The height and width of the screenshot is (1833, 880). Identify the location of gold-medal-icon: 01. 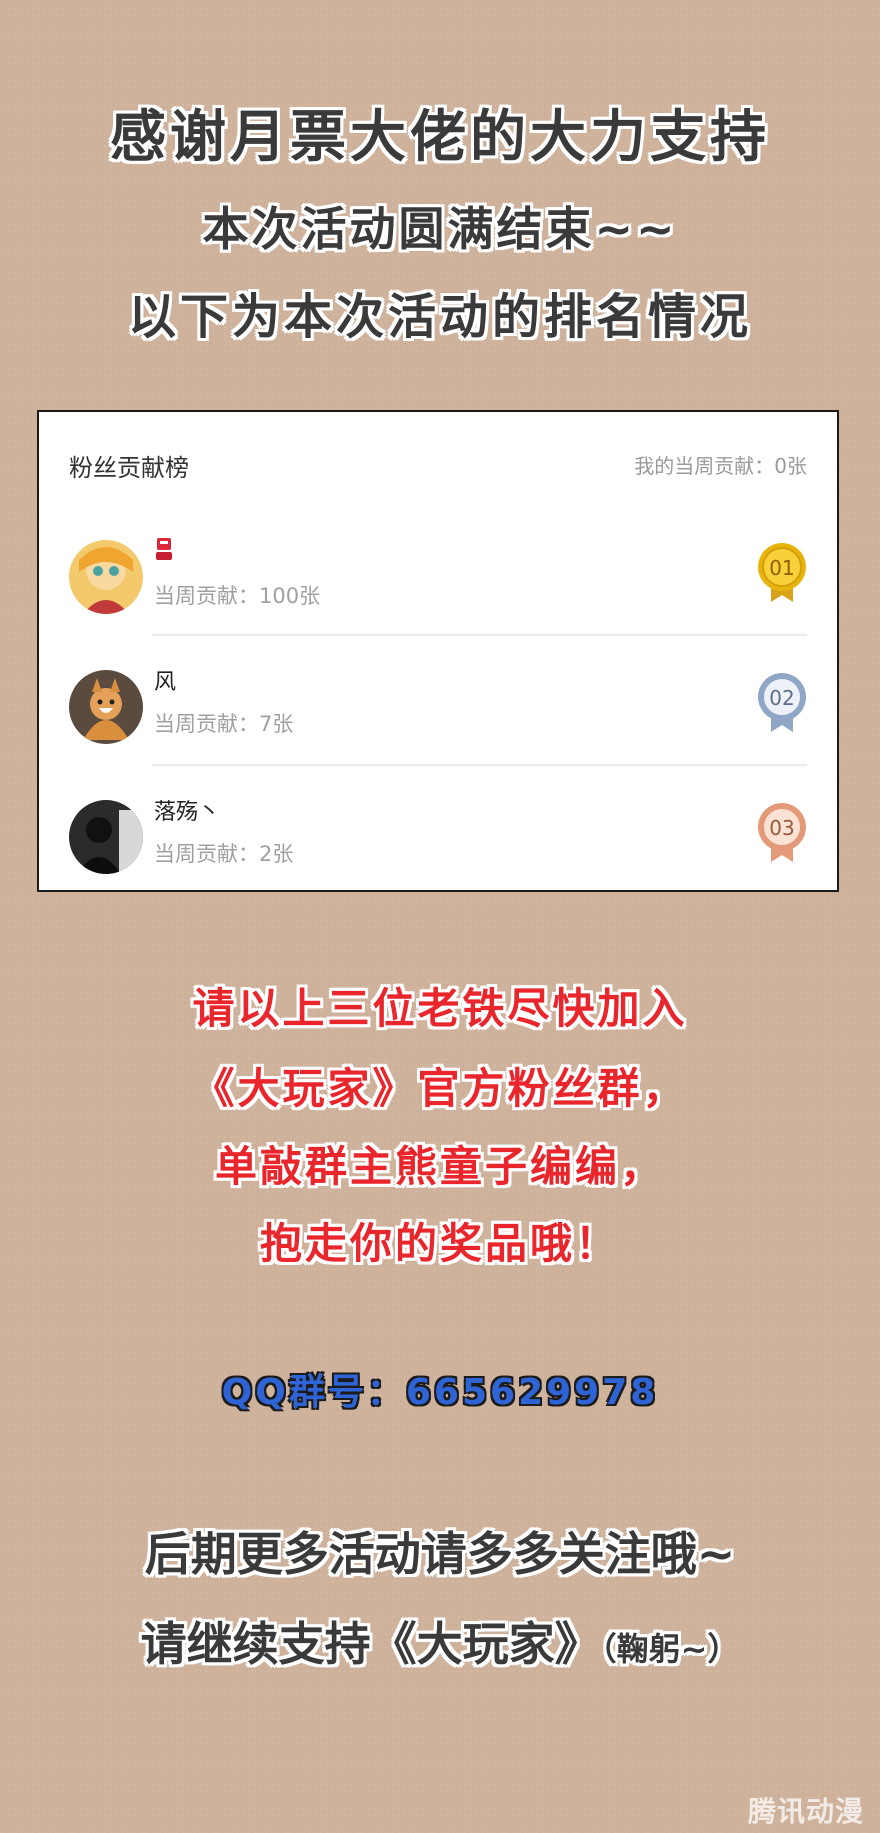
(782, 572).